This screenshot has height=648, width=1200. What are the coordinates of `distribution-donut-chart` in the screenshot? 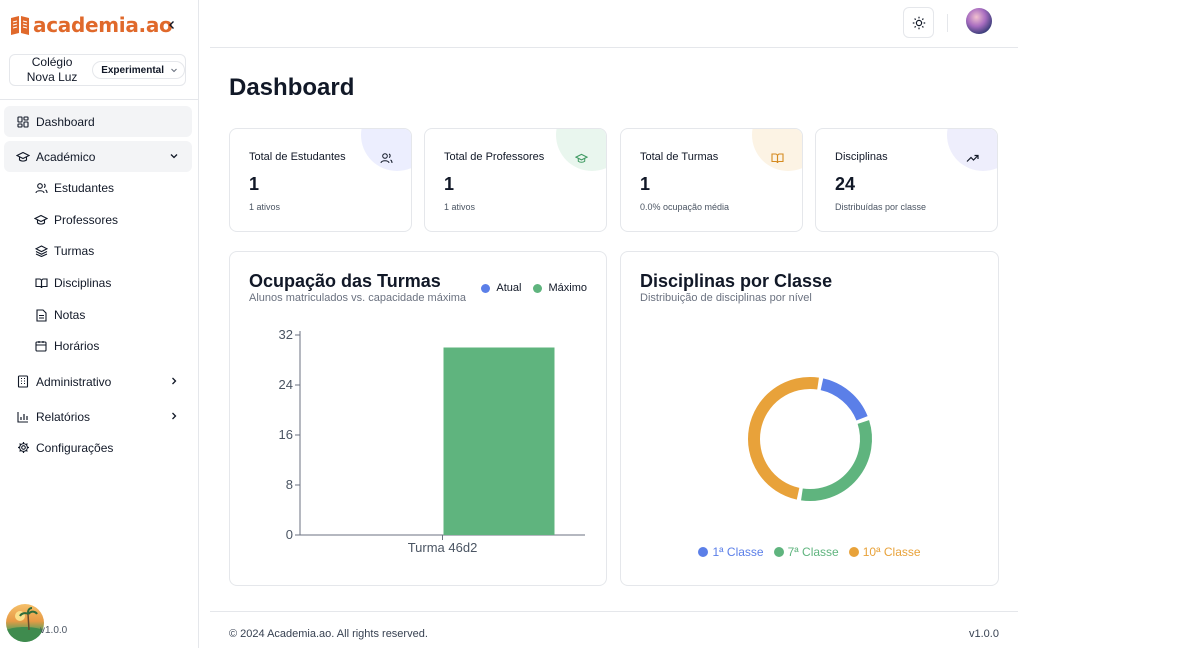 It's located at (810, 439).